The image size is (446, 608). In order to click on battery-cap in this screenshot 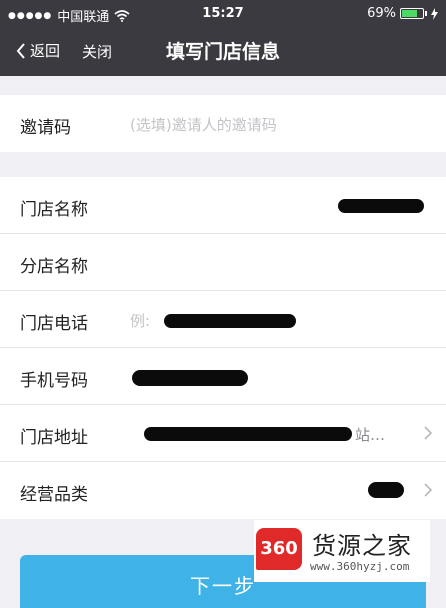, I will do `click(426, 13)`.